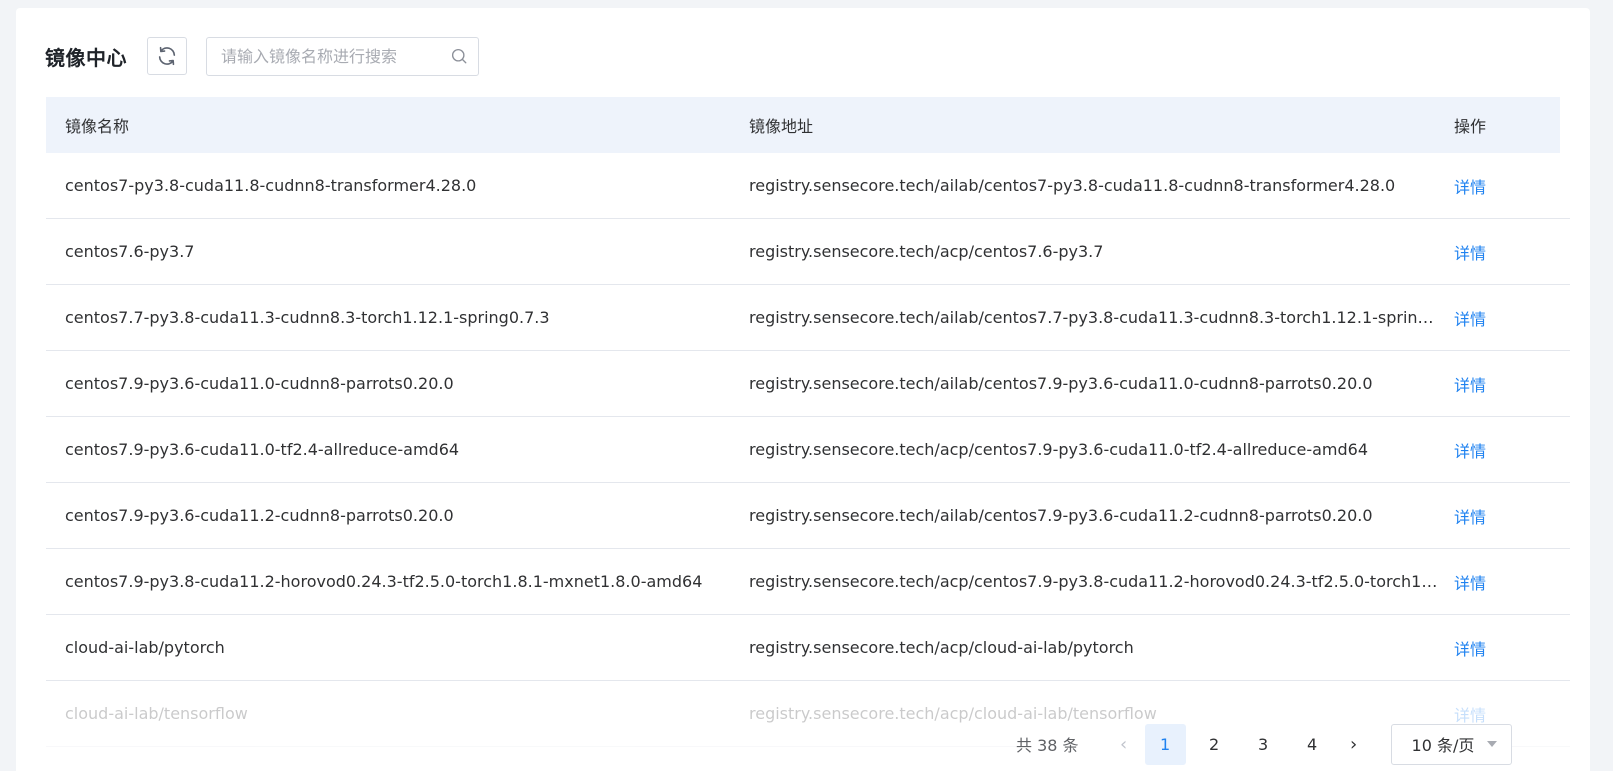  What do you see at coordinates (1470, 126) in the screenshot?
I see `column-header-action: 操作` at bounding box center [1470, 126].